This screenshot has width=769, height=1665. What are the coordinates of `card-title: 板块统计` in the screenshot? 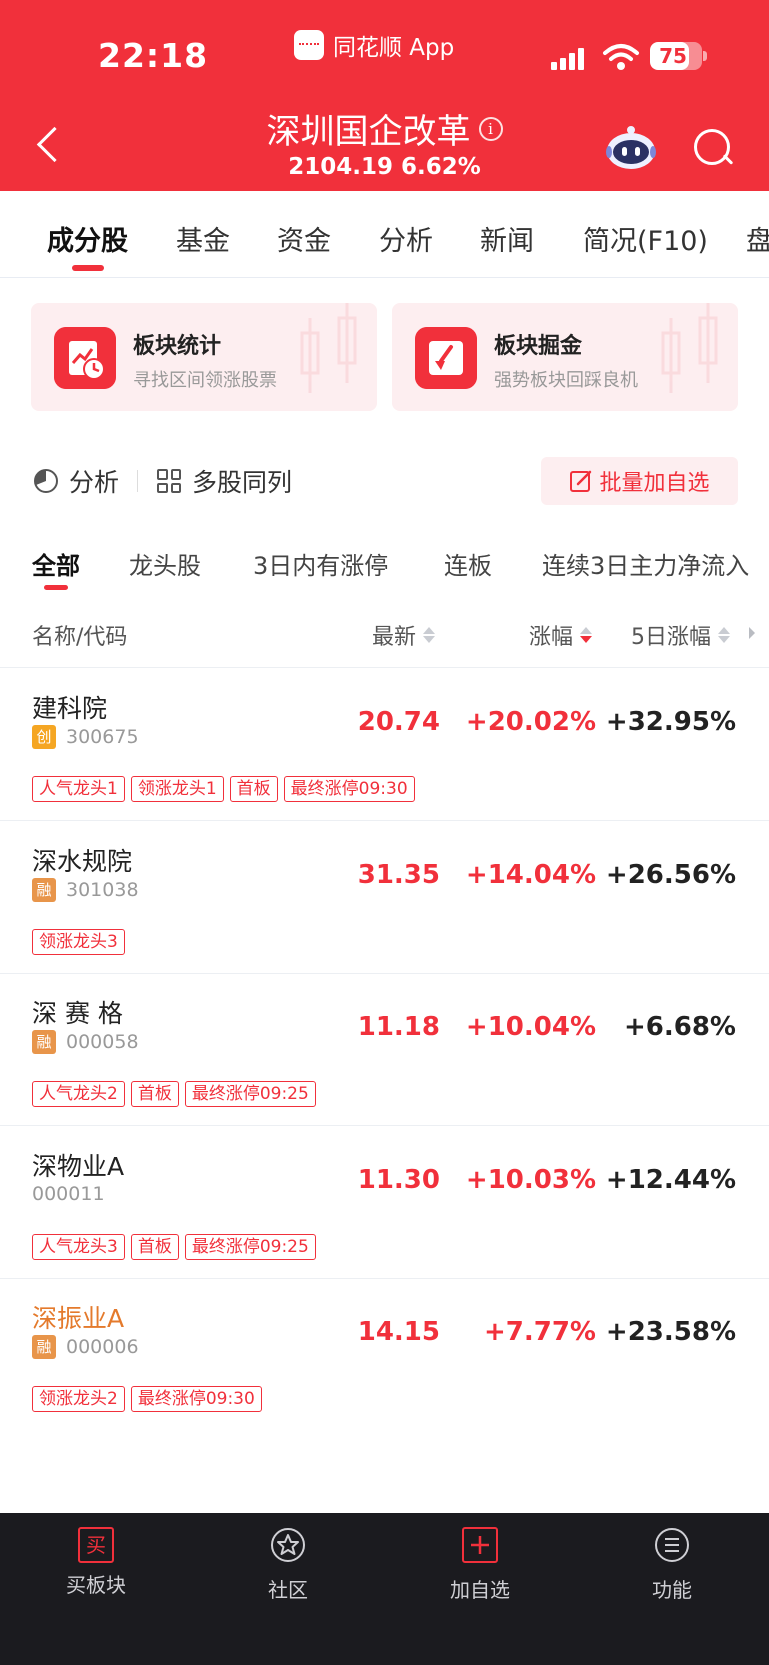 It's located at (177, 346).